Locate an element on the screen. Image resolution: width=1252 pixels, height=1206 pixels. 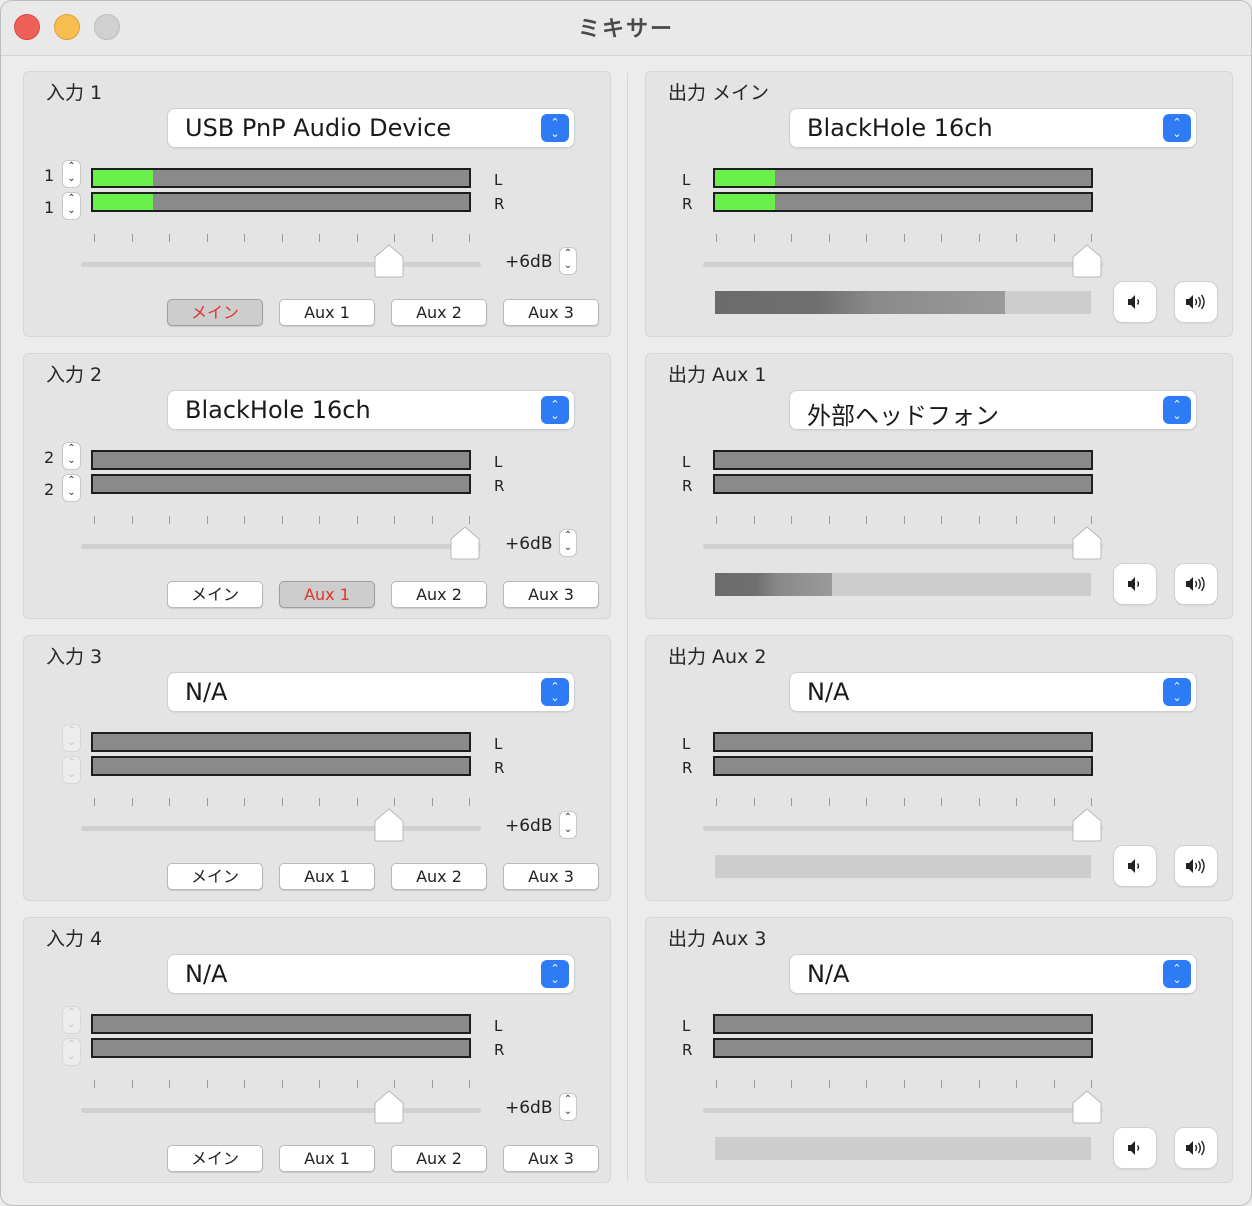
channel-right-number: 2 is located at coordinates (49, 489).